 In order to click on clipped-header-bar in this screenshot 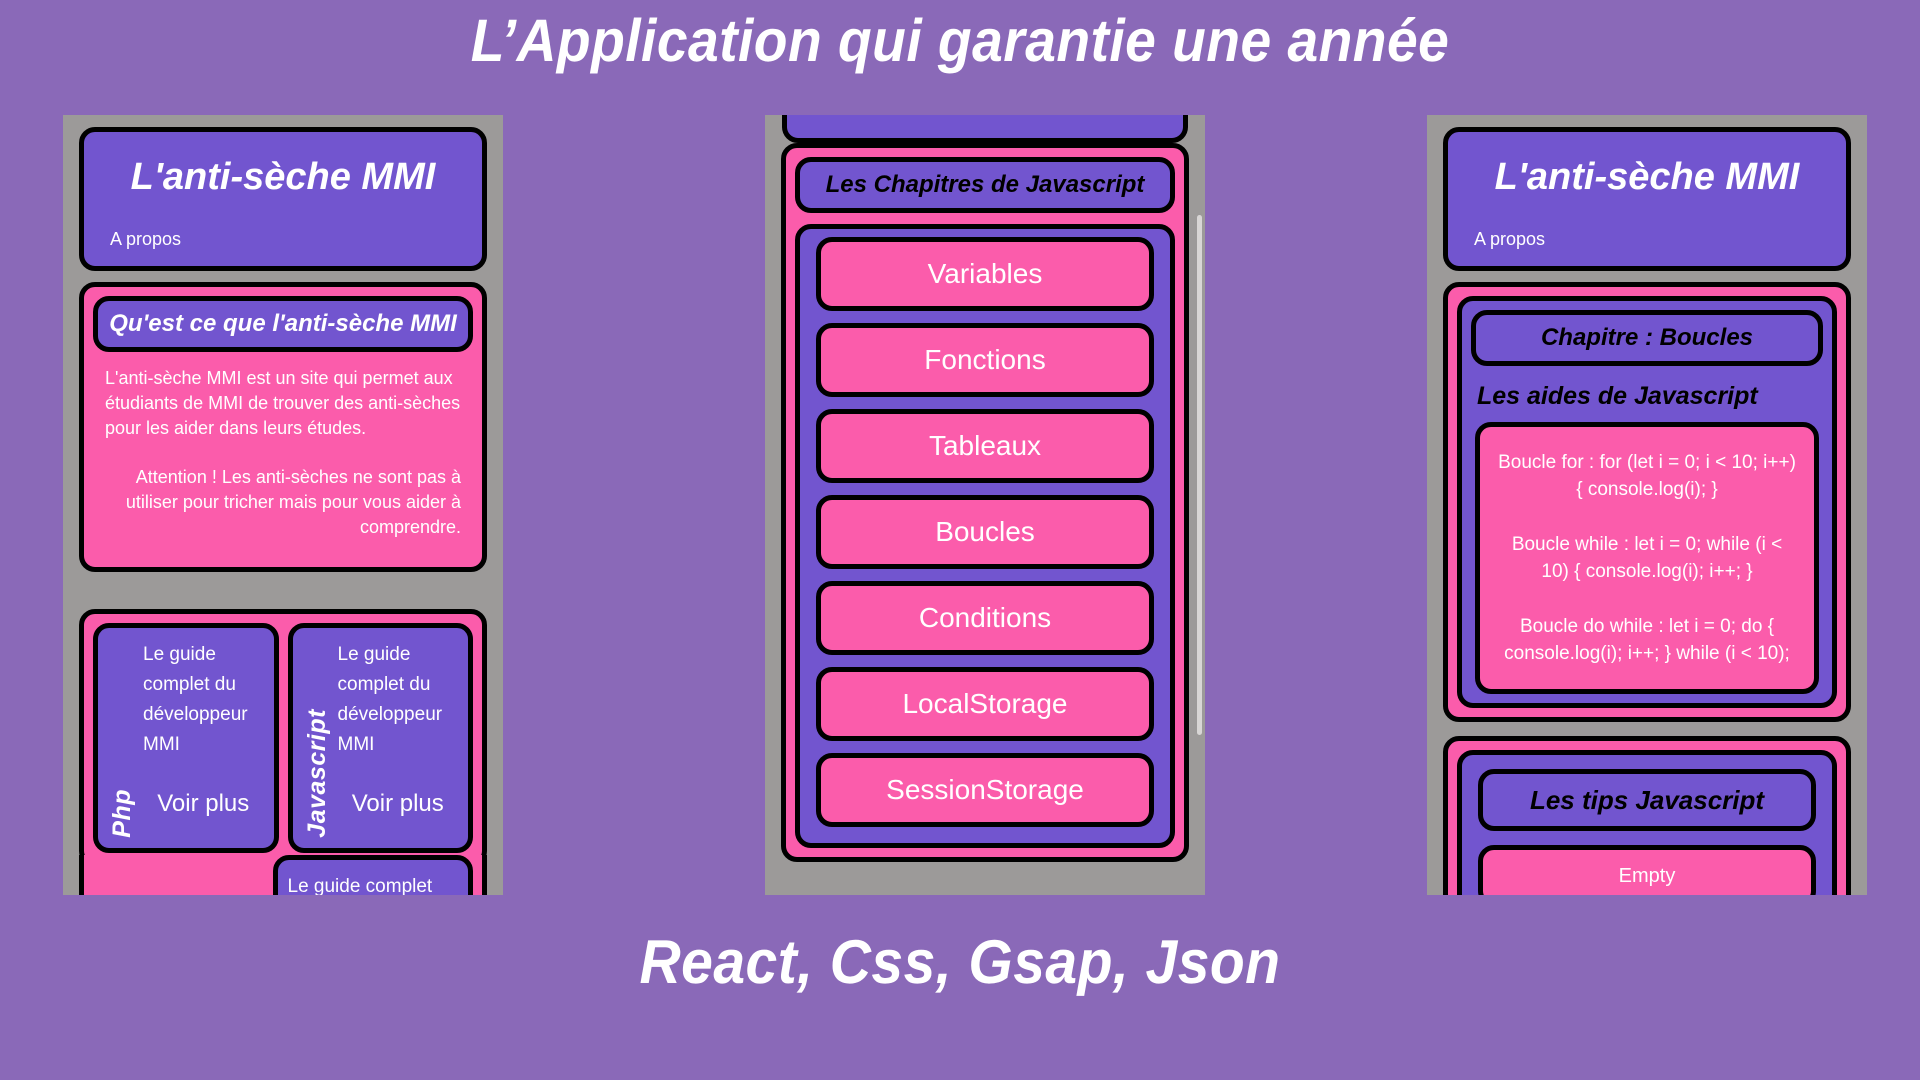, I will do `click(985, 129)`.